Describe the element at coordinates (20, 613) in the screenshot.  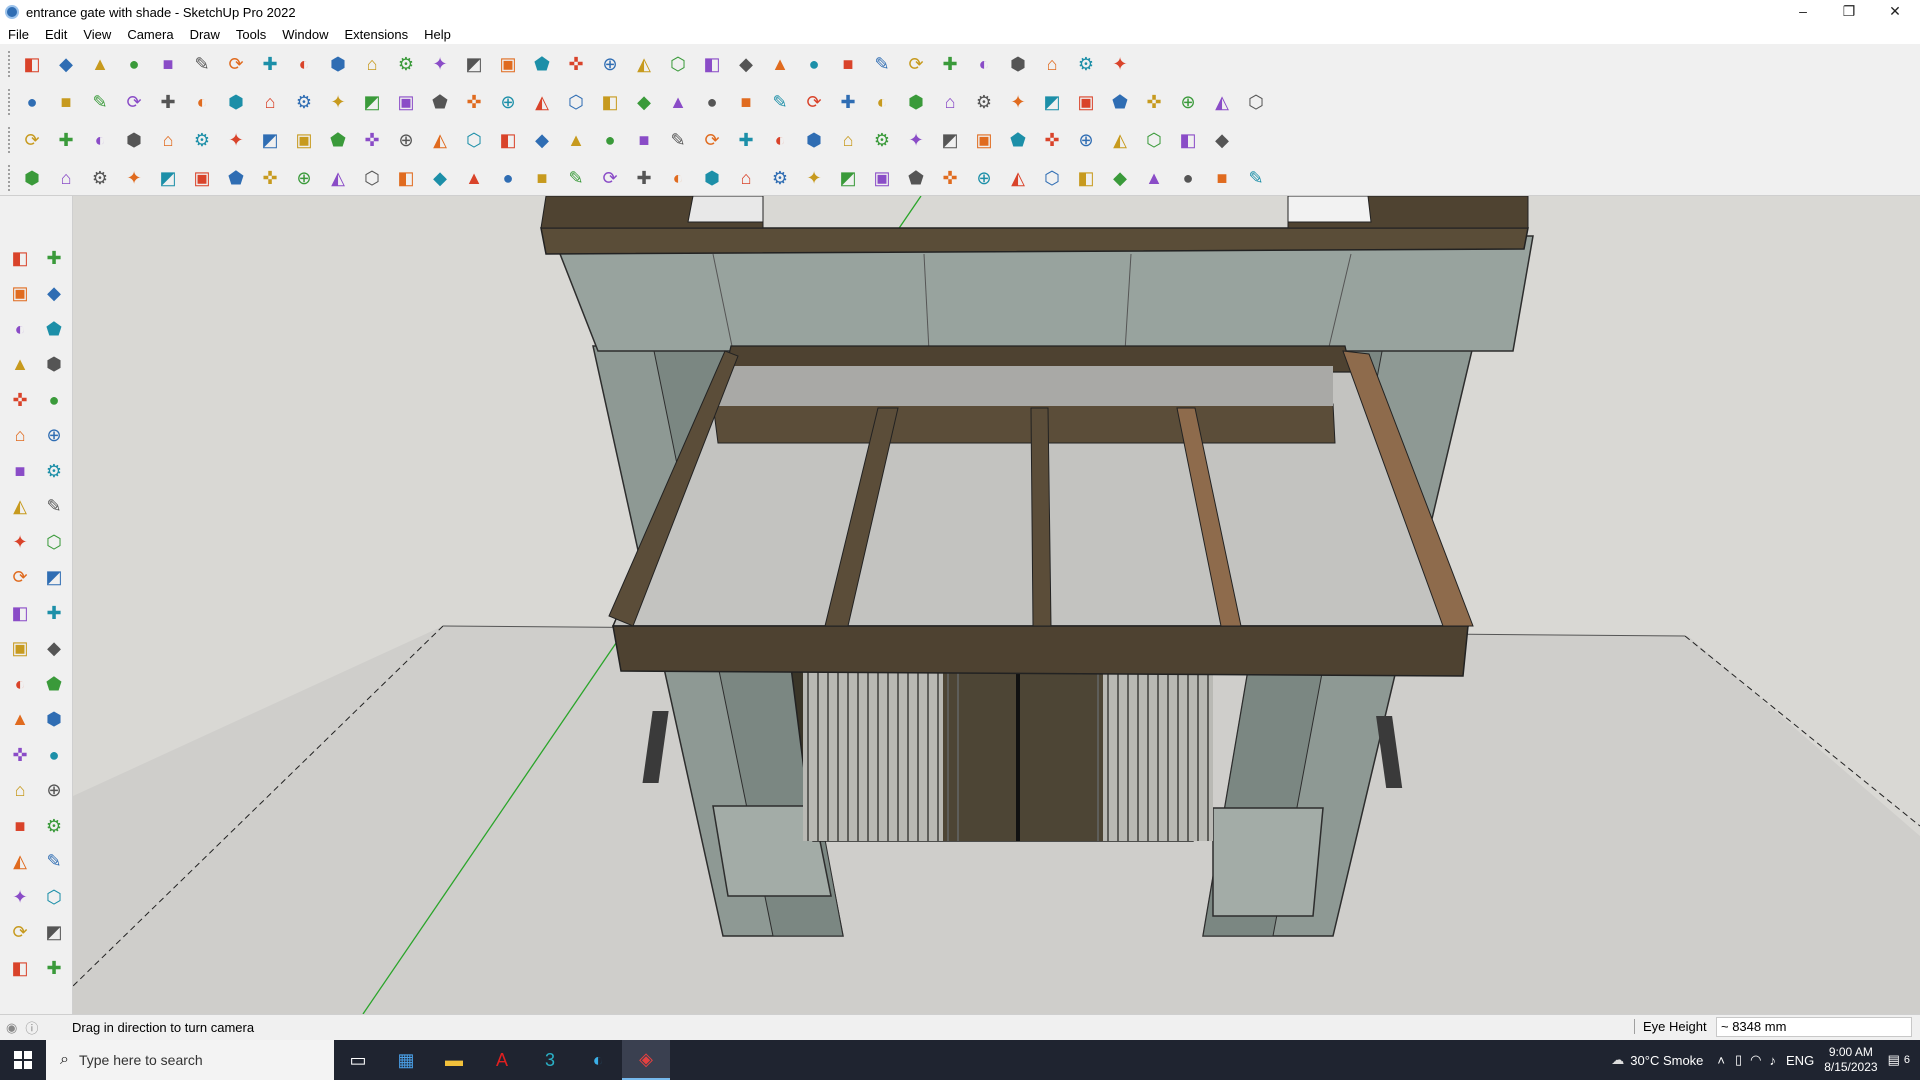
I see `scale-tool-icon: ◧` at that location.